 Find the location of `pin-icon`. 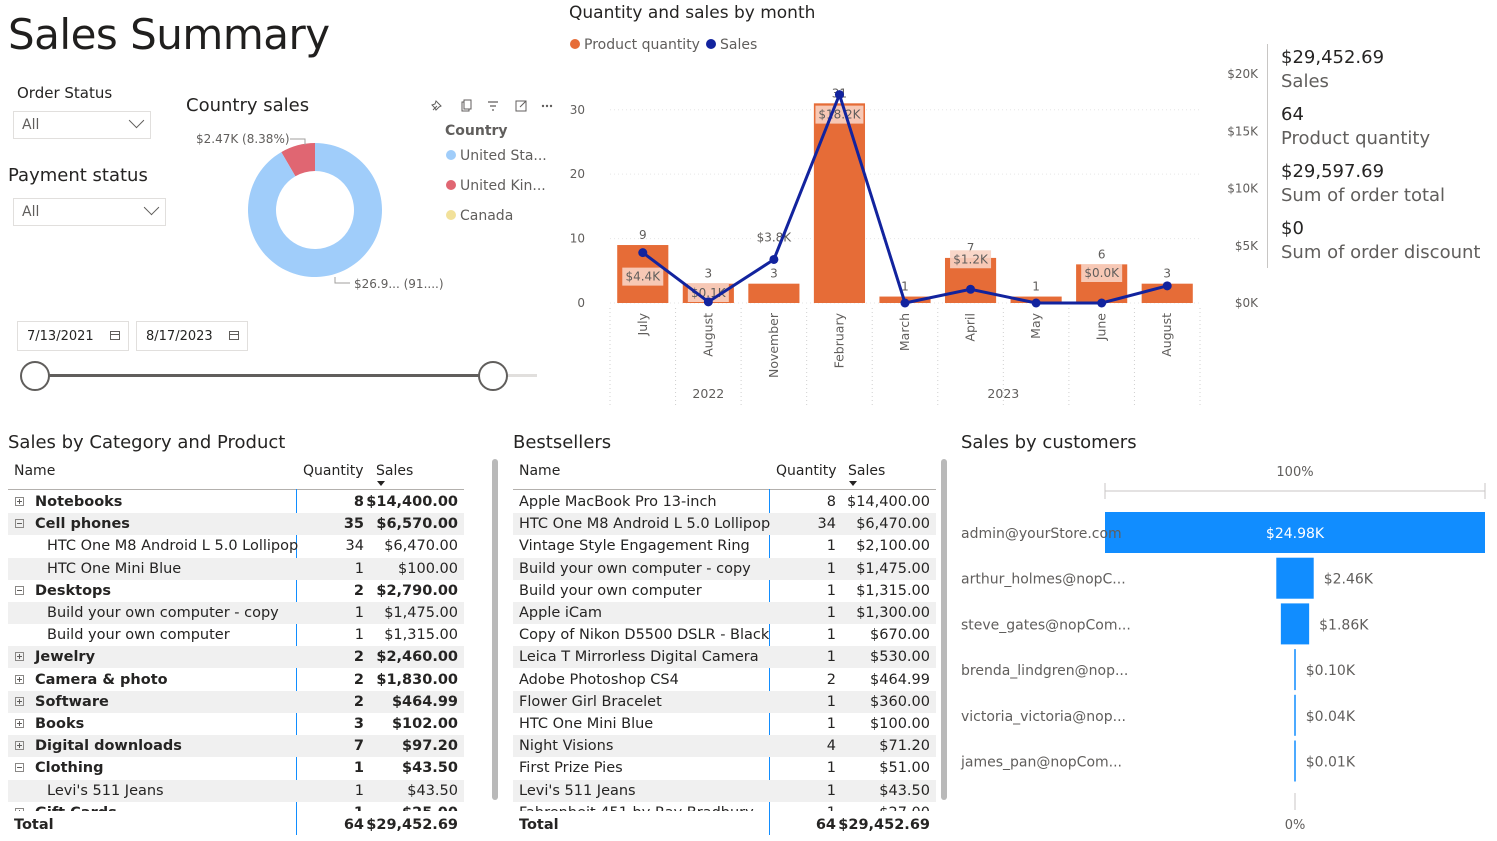

pin-icon is located at coordinates (436, 105).